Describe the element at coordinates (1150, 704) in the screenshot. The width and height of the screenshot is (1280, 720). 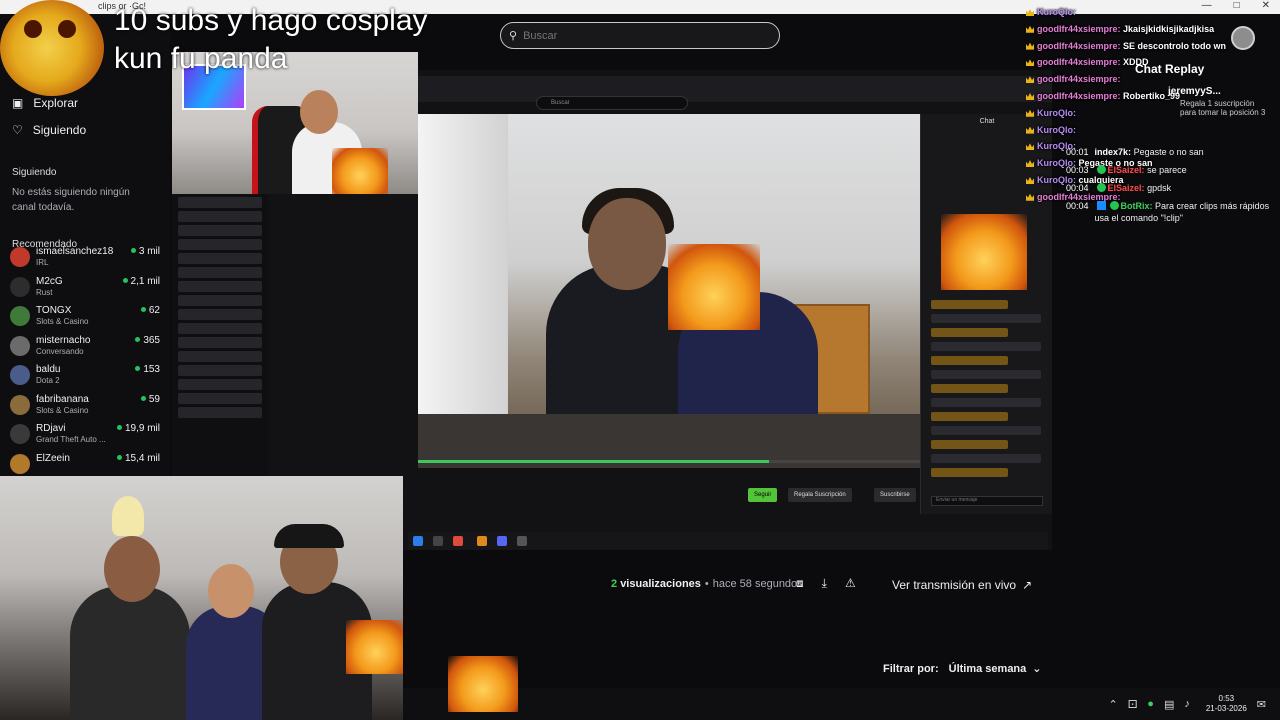
I see `microphone-icon: ●` at that location.